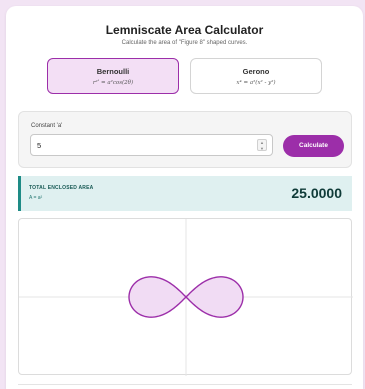 The image size is (365, 389). Describe the element at coordinates (151, 145) in the screenshot. I see `constant-a-input: 5 ▲ ▼` at that location.